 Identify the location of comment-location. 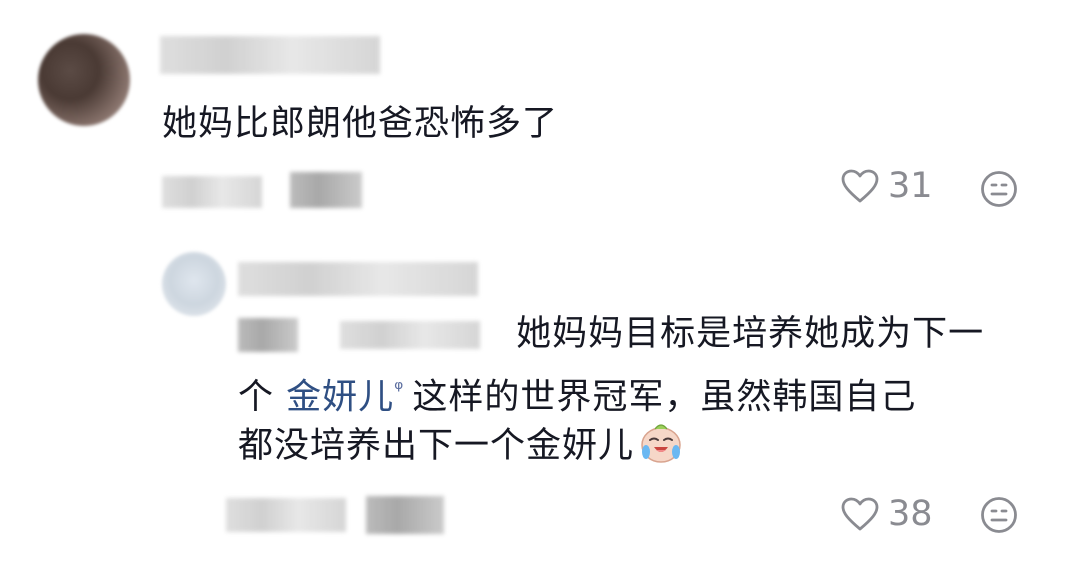
(326, 190).